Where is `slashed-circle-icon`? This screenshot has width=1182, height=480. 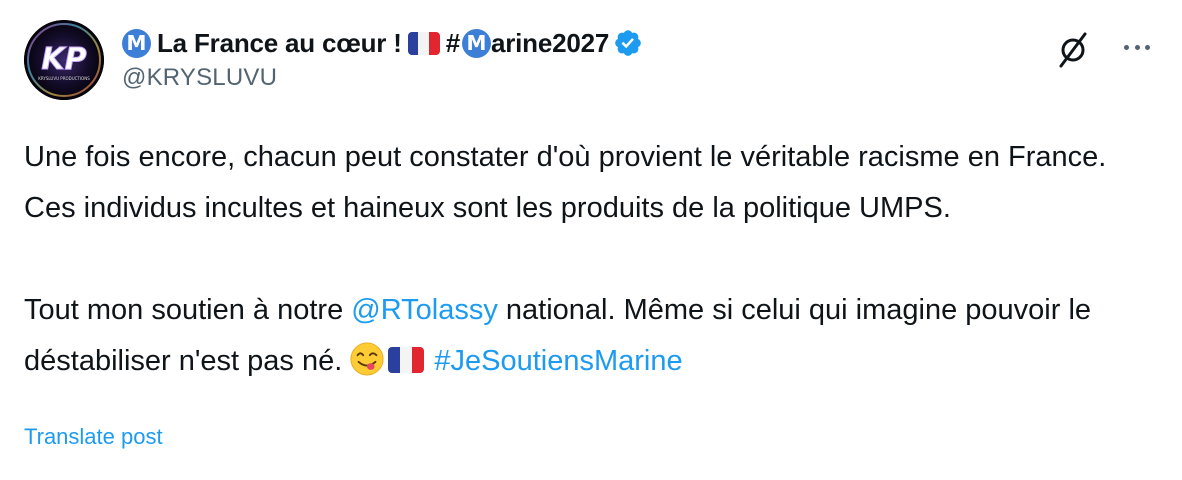 slashed-circle-icon is located at coordinates (1073, 49).